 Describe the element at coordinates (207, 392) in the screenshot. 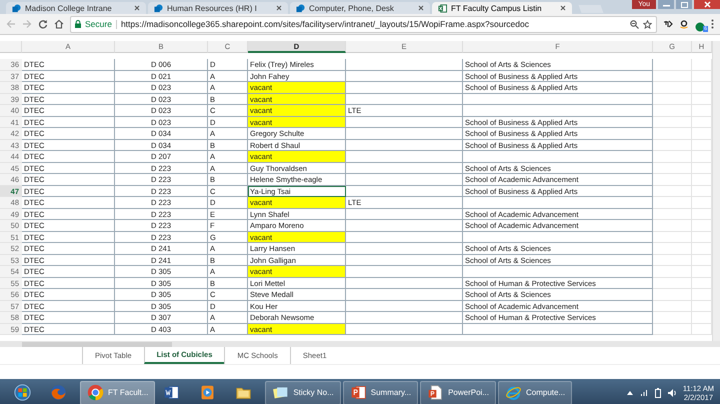

I see `media-player-icon` at that location.